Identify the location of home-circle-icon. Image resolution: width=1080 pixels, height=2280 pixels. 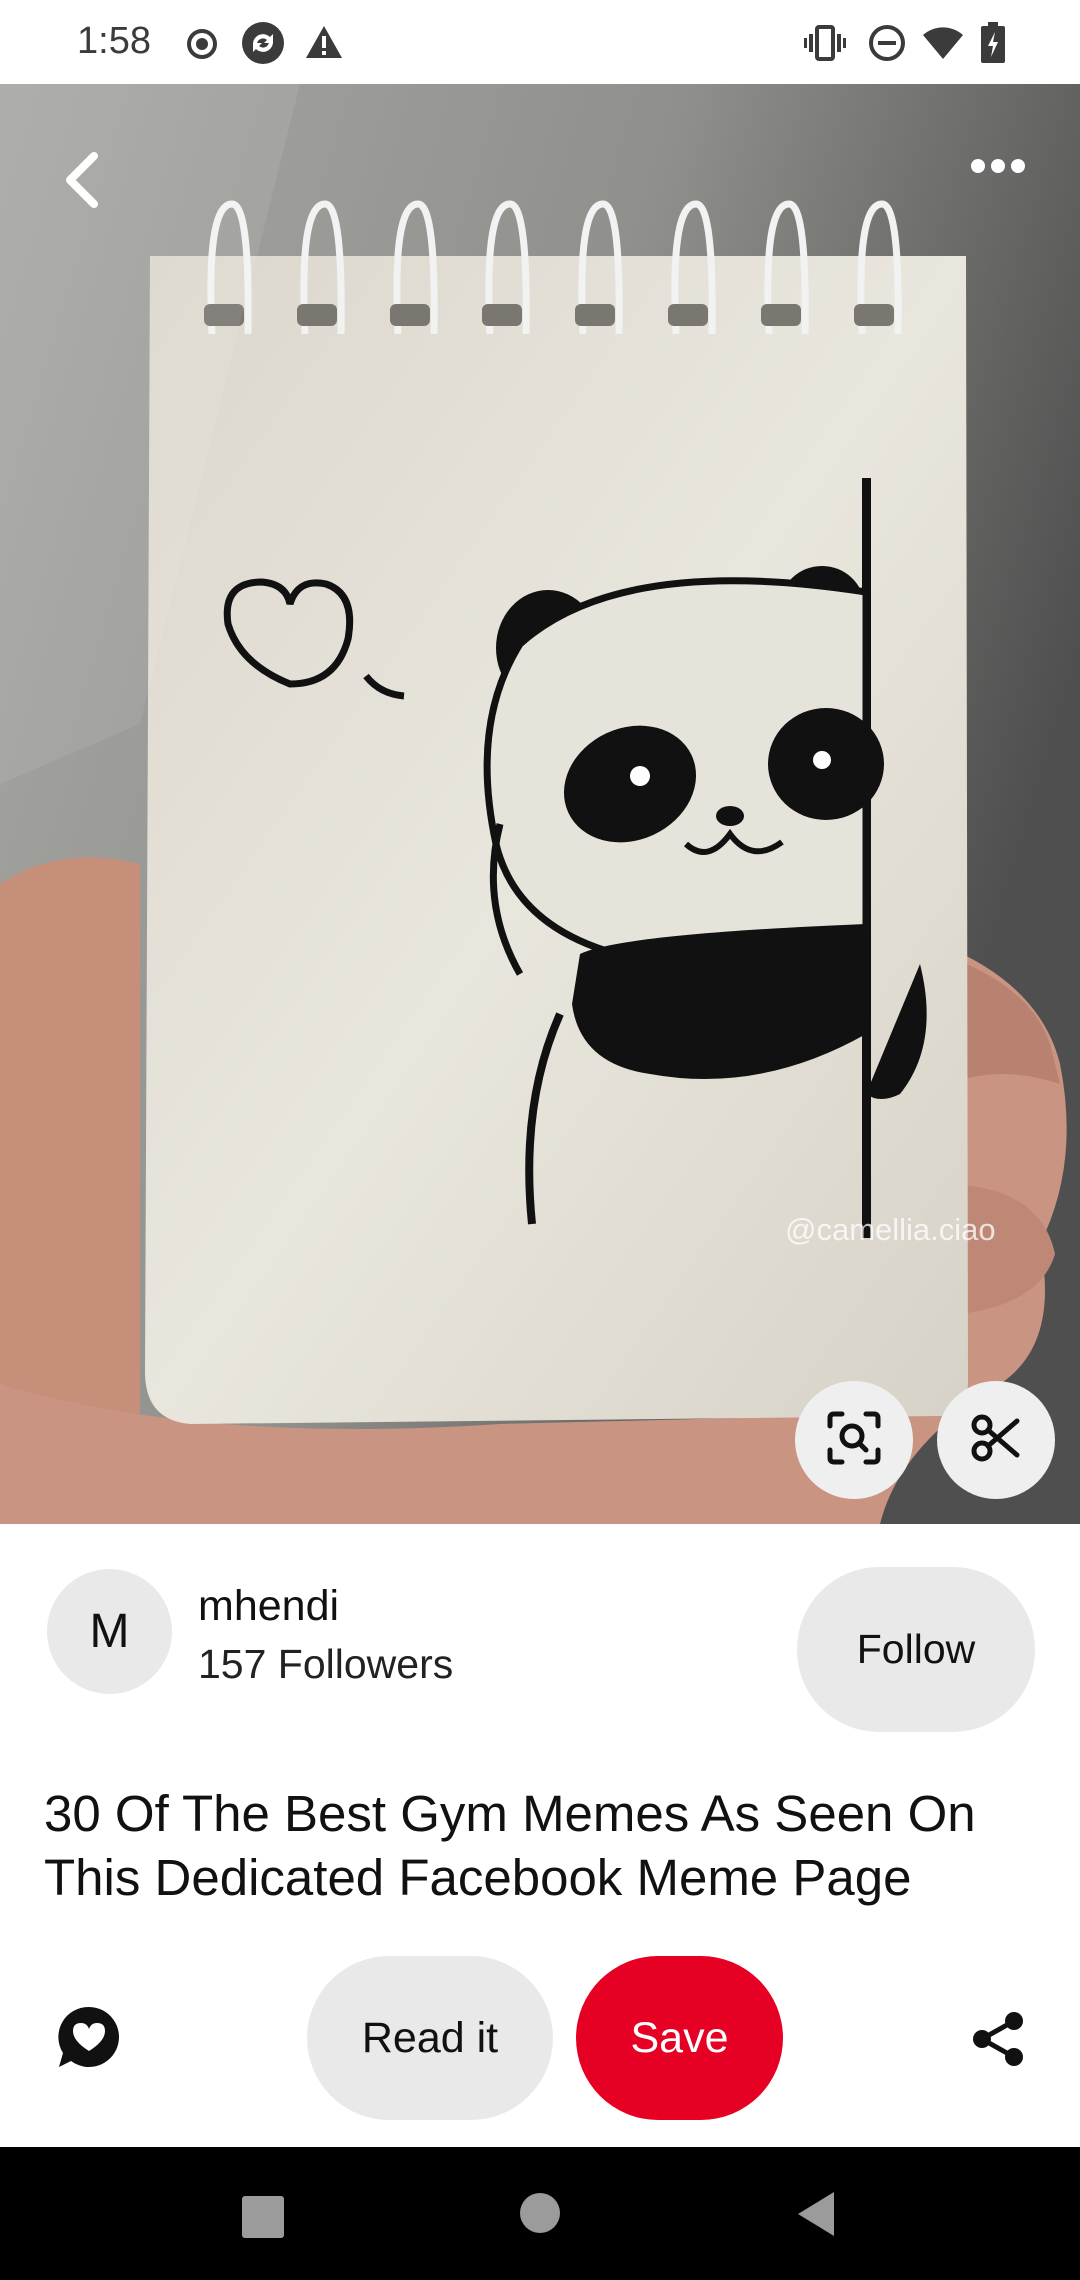
(540, 2215).